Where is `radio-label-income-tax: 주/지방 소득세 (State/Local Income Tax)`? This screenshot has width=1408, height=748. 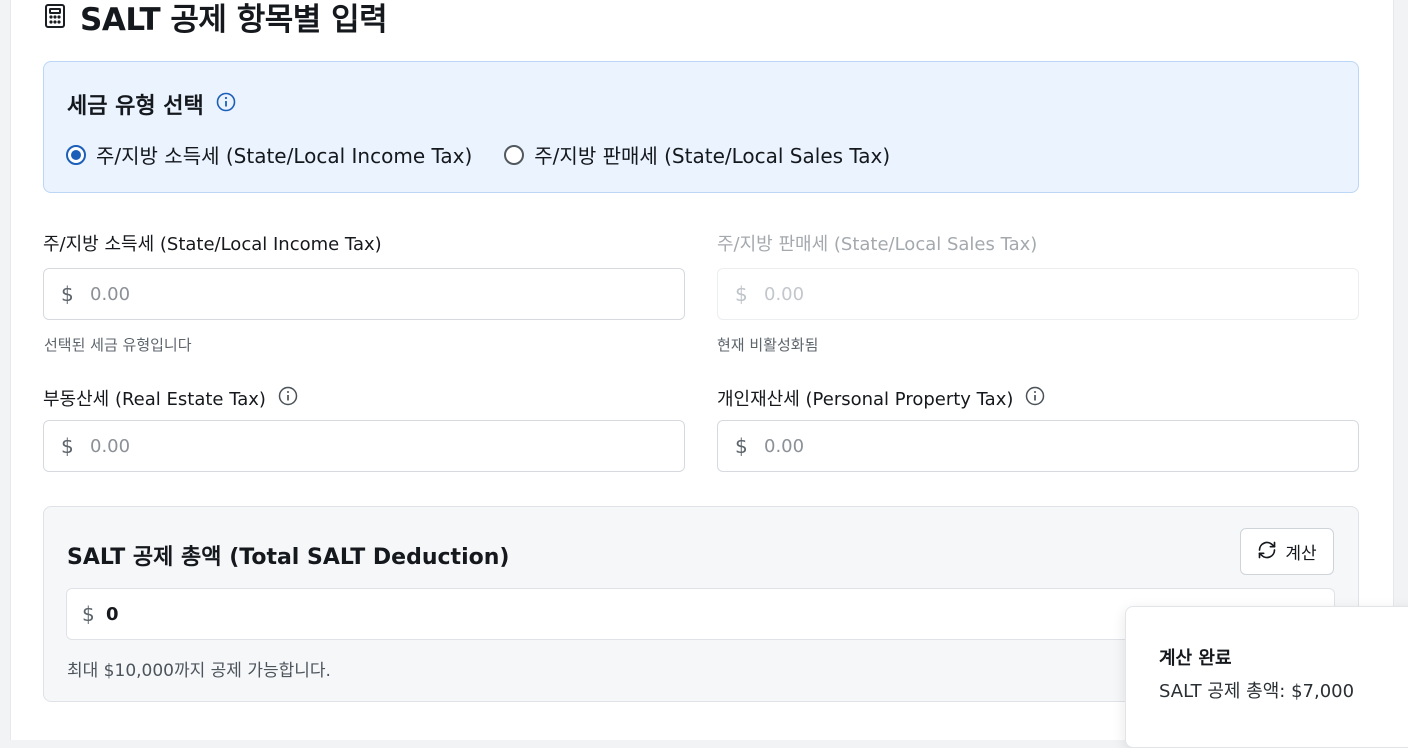 radio-label-income-tax: 주/지방 소득세 (State/Local Income Tax) is located at coordinates (284, 156).